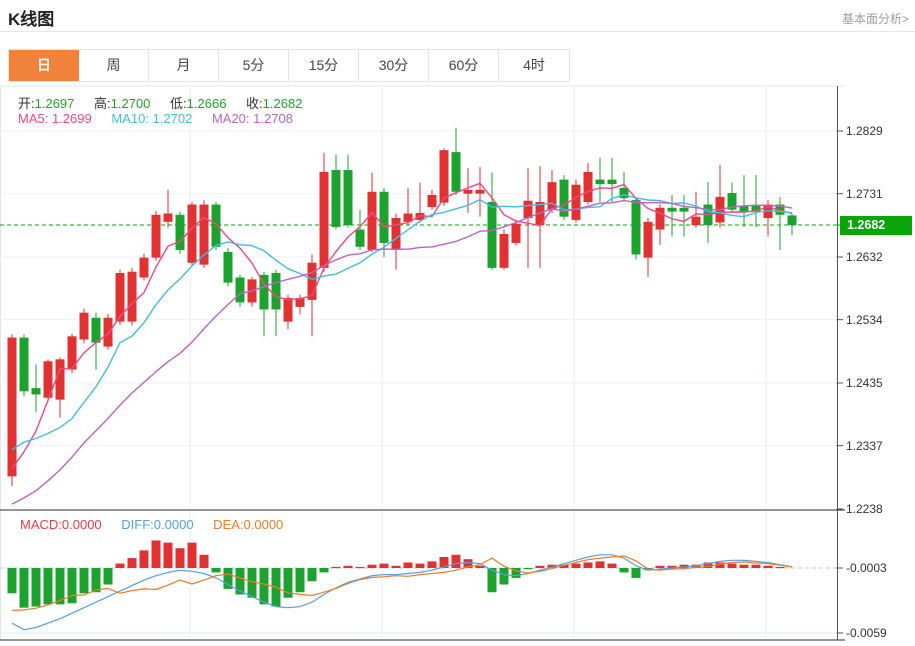  What do you see at coordinates (864, 131) in the screenshot?
I see `price-axis-label: 1.2829` at bounding box center [864, 131].